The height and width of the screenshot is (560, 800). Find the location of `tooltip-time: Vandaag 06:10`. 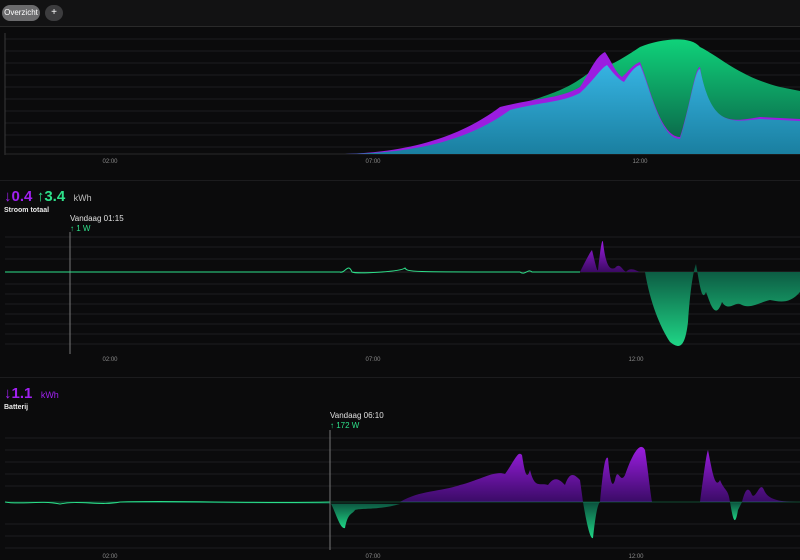

tooltip-time: Vandaag 06:10 is located at coordinates (357, 415).